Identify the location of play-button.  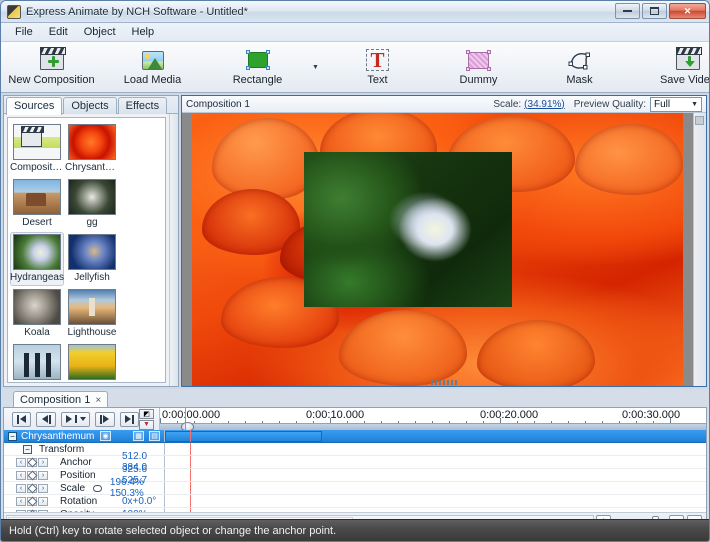
(75, 419).